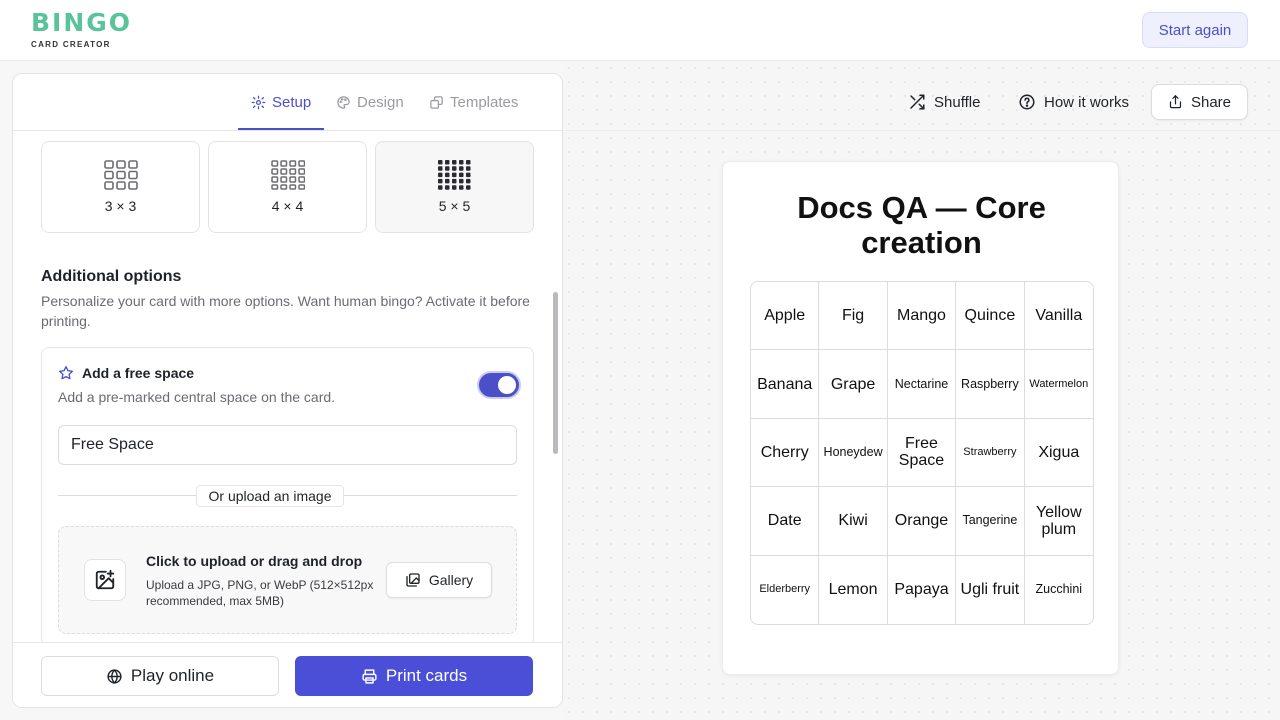 The height and width of the screenshot is (720, 1280). I want to click on free-space-toggle, so click(499, 385).